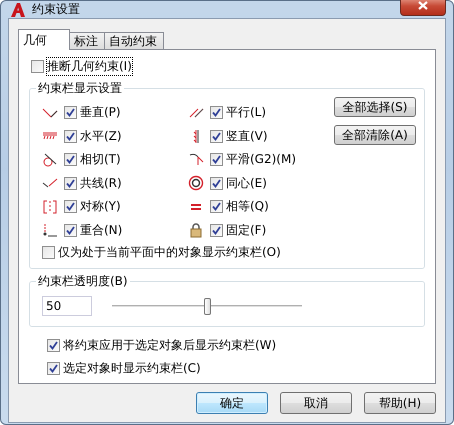 The width and height of the screenshot is (454, 425). Describe the element at coordinates (93, 136) in the screenshot. I see `checkbox: 水平(Z)` at that location.